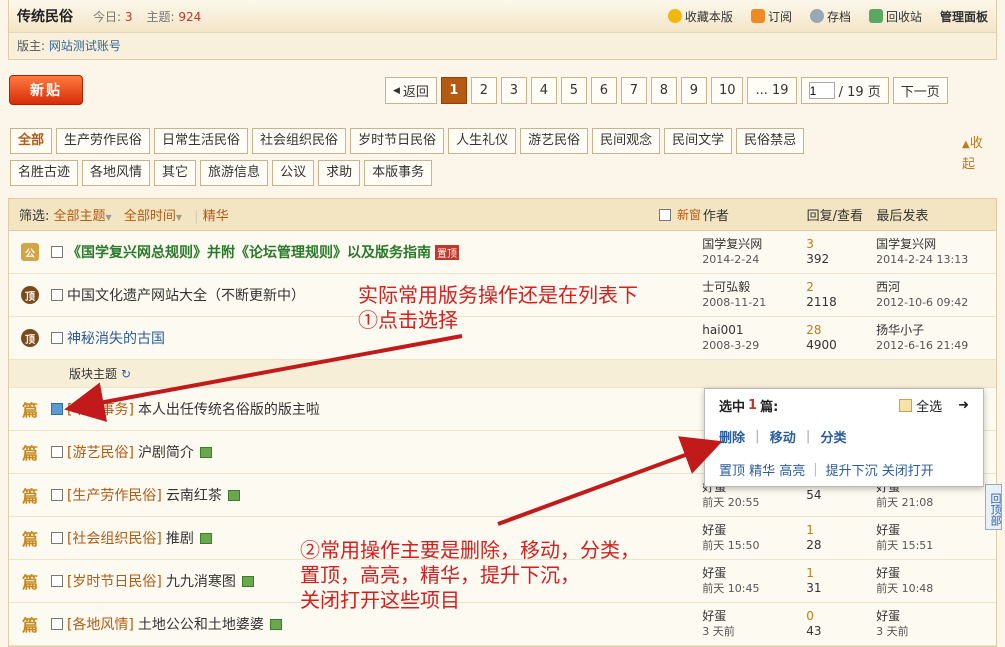  Describe the element at coordinates (732, 436) in the screenshot. I see `delete-button: 删除` at that location.